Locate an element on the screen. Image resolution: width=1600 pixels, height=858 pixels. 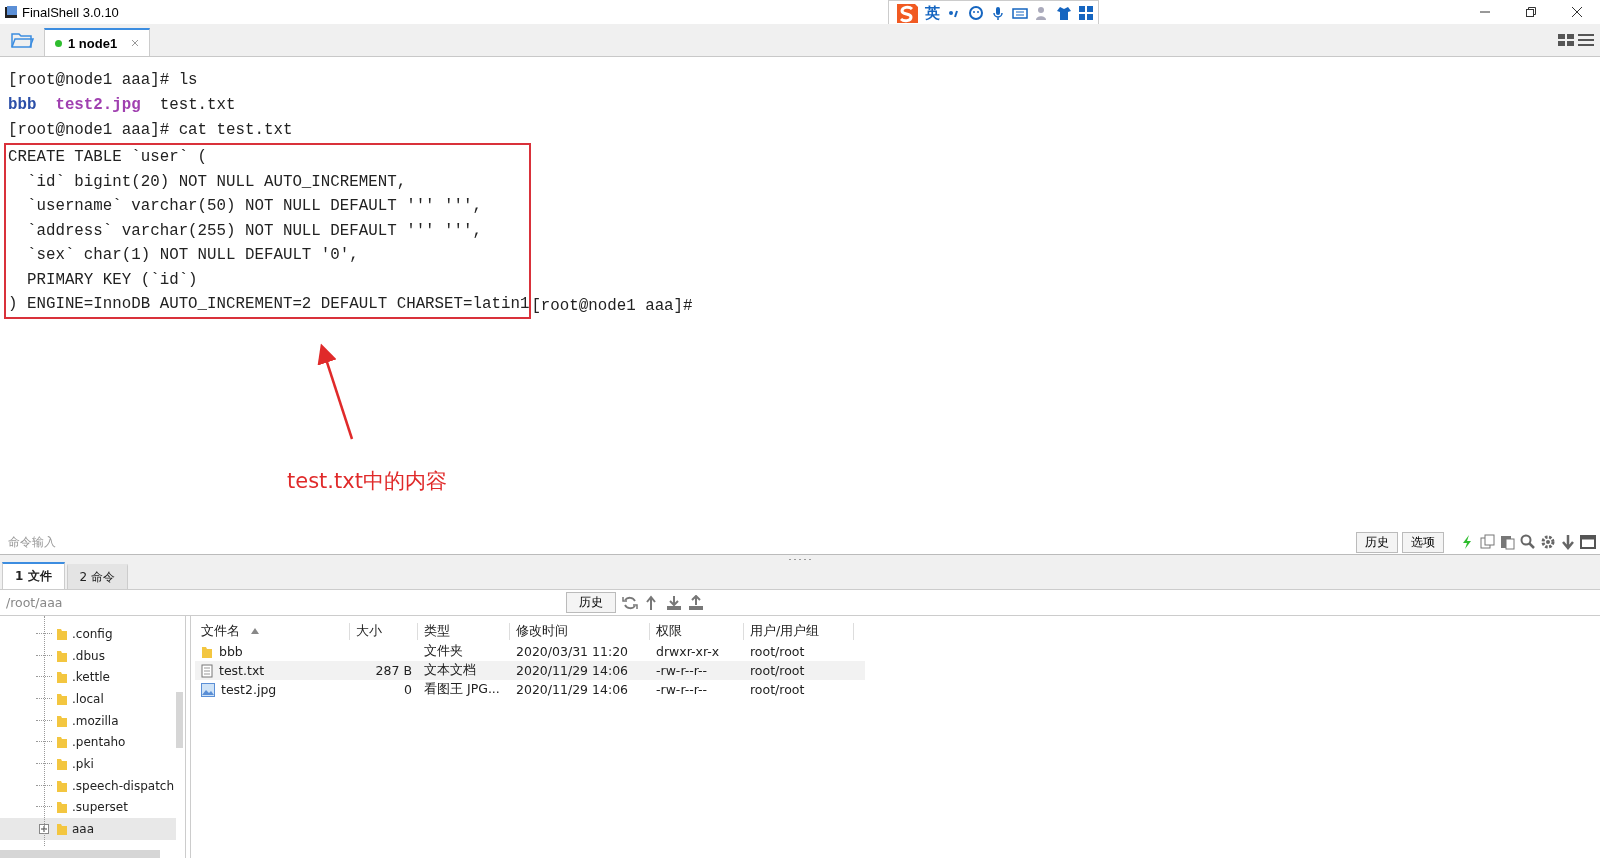
paste-icon is located at coordinates (1508, 542).